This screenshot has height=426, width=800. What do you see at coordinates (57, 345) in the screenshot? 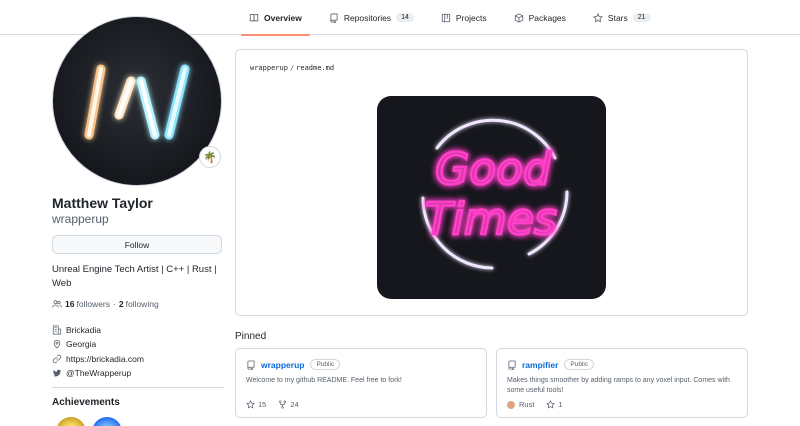
I see `location-icon` at bounding box center [57, 345].